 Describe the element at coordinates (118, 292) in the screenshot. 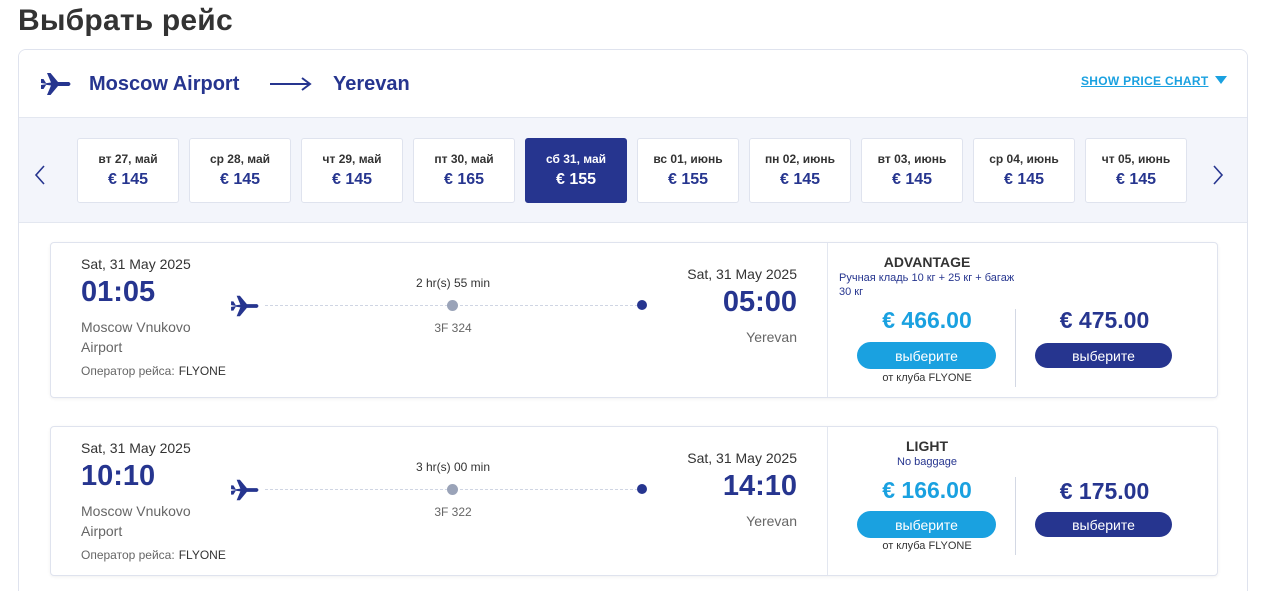

I see `departure-time: 01:05` at that location.